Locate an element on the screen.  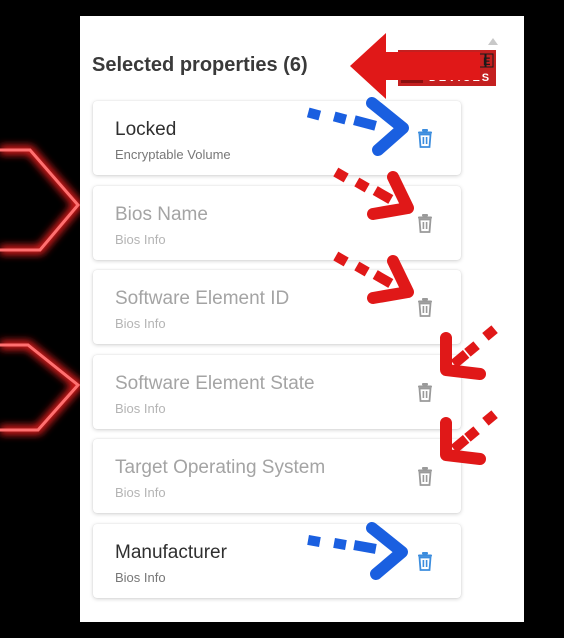
property-card: Software Element ID Bios Info is located at coordinates (277, 307).